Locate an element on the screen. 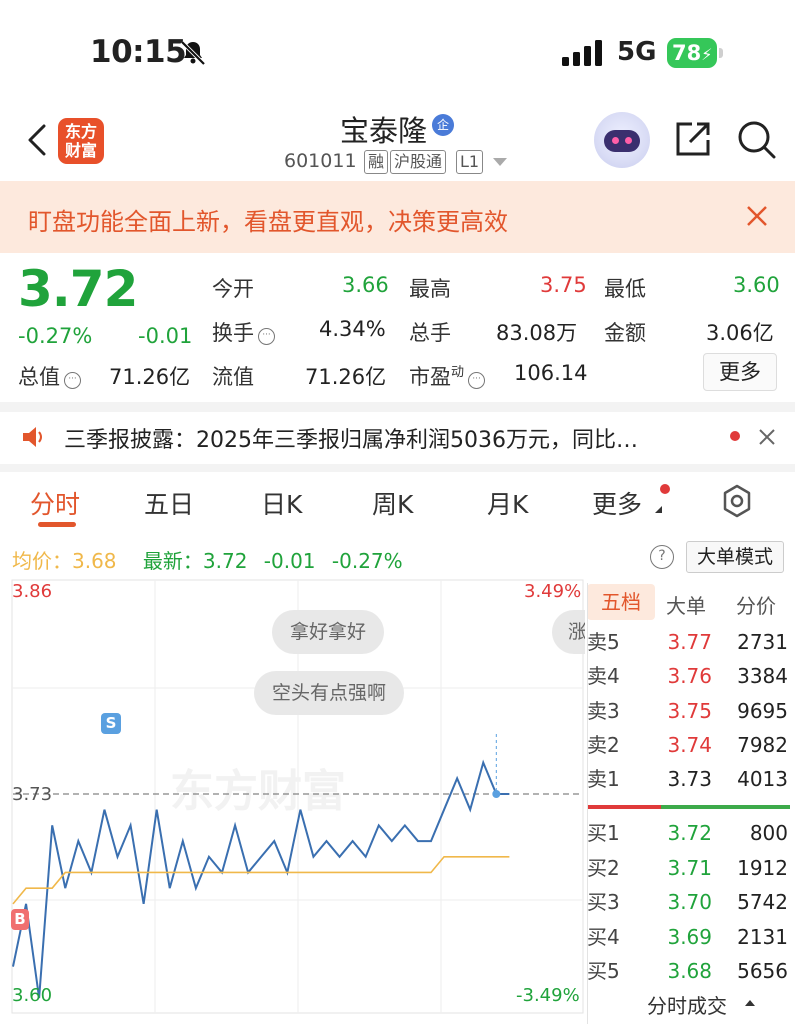 This screenshot has width=795, height=1024. bid-ratio-bar is located at coordinates (725, 807).